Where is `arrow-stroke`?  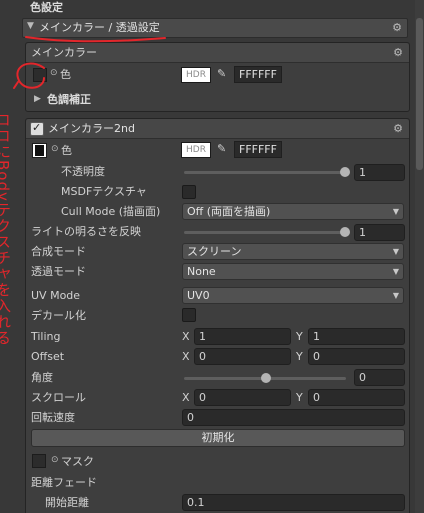
arrow-stroke is located at coordinates (16, 85).